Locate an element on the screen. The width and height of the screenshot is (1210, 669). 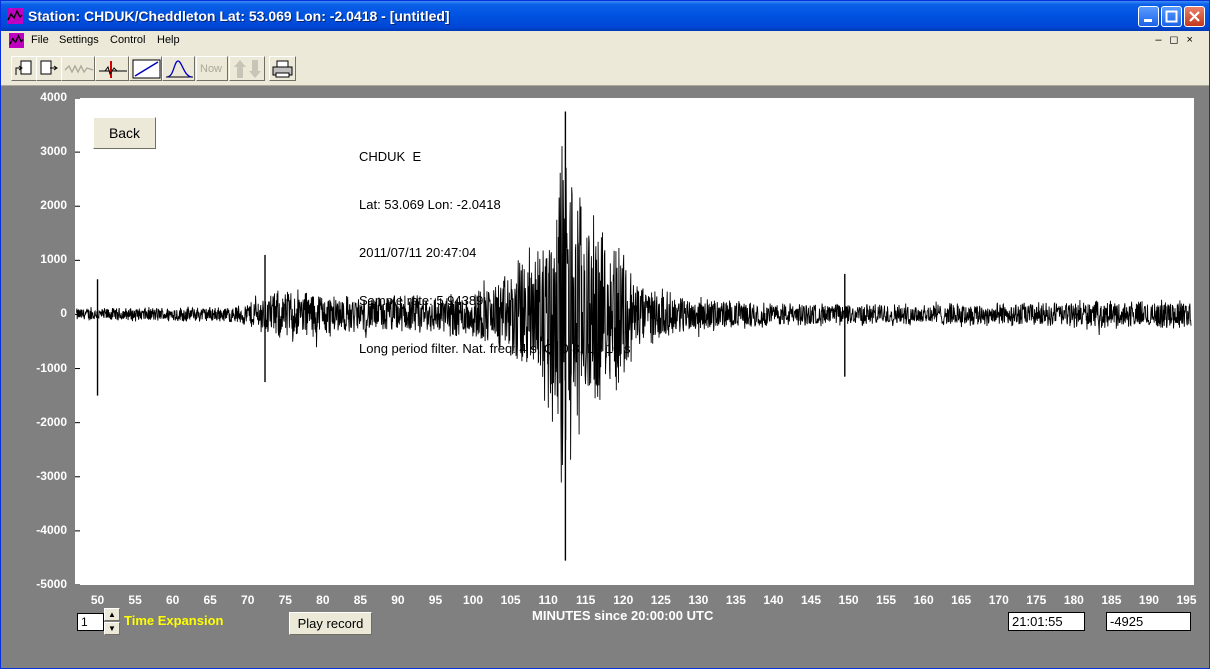
x-tick-label: 125 is located at coordinates (660, 600).